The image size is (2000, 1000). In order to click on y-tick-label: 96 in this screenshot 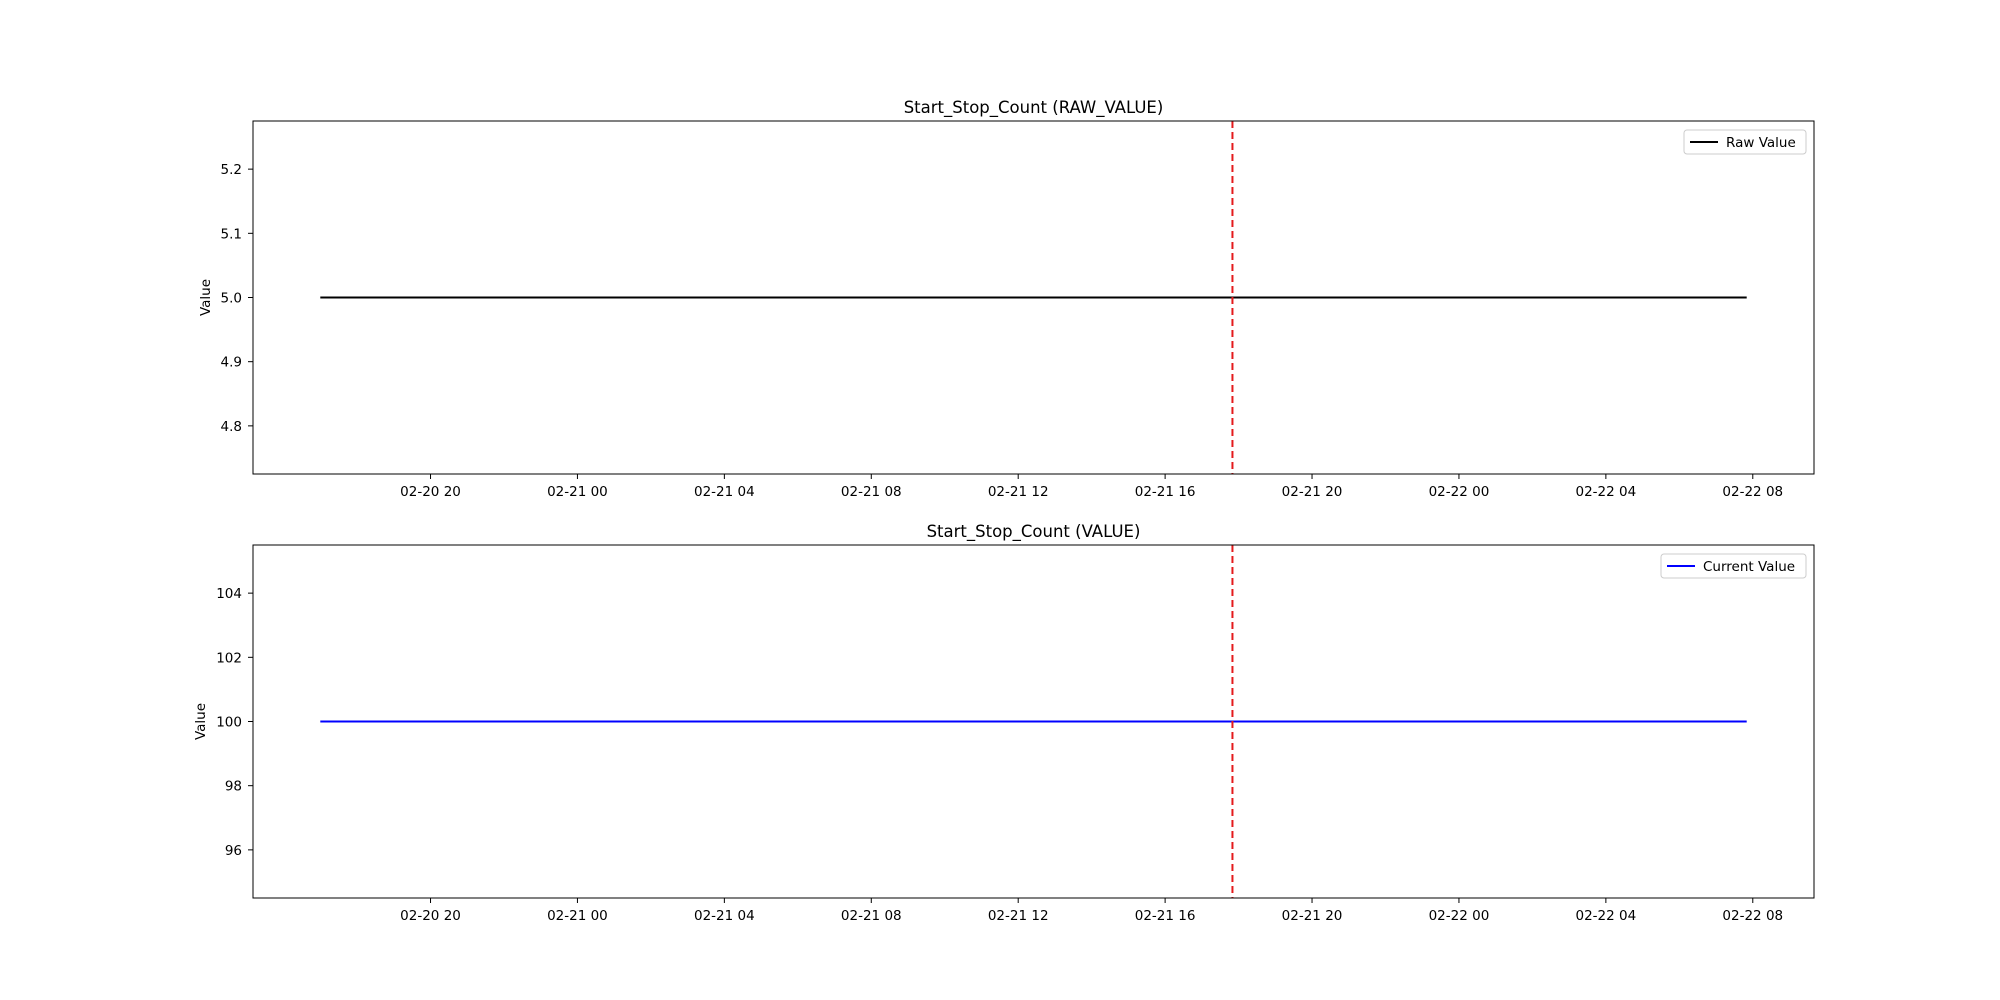, I will do `click(233, 851)`.